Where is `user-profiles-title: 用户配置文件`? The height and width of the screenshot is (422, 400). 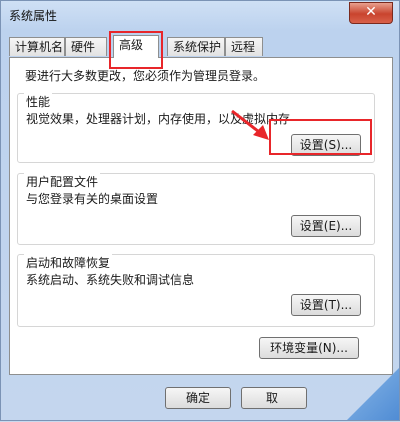
user-profiles-title: 用户配置文件 is located at coordinates (62, 181).